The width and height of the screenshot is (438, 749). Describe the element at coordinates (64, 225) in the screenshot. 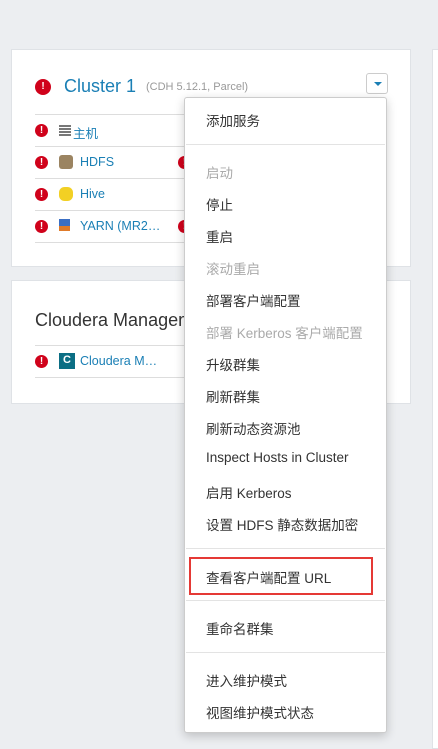

I see `yarn-icon` at that location.